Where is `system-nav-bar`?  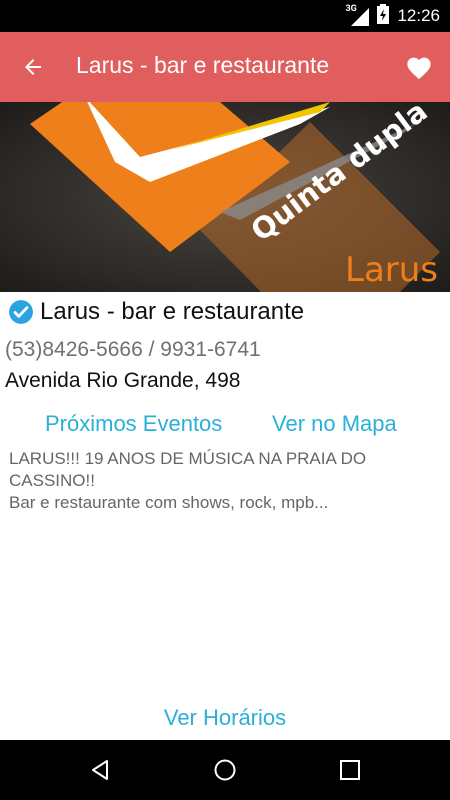 system-nav-bar is located at coordinates (225, 770).